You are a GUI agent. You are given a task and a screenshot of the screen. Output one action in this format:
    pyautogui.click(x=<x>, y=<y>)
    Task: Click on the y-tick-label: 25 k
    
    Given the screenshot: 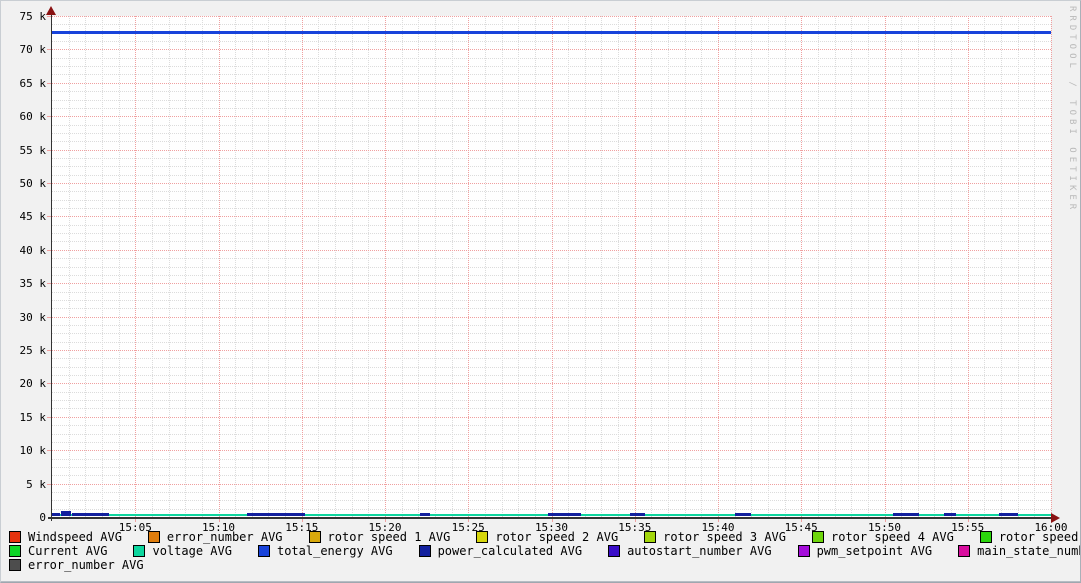 What is the action you would take?
    pyautogui.click(x=33, y=350)
    